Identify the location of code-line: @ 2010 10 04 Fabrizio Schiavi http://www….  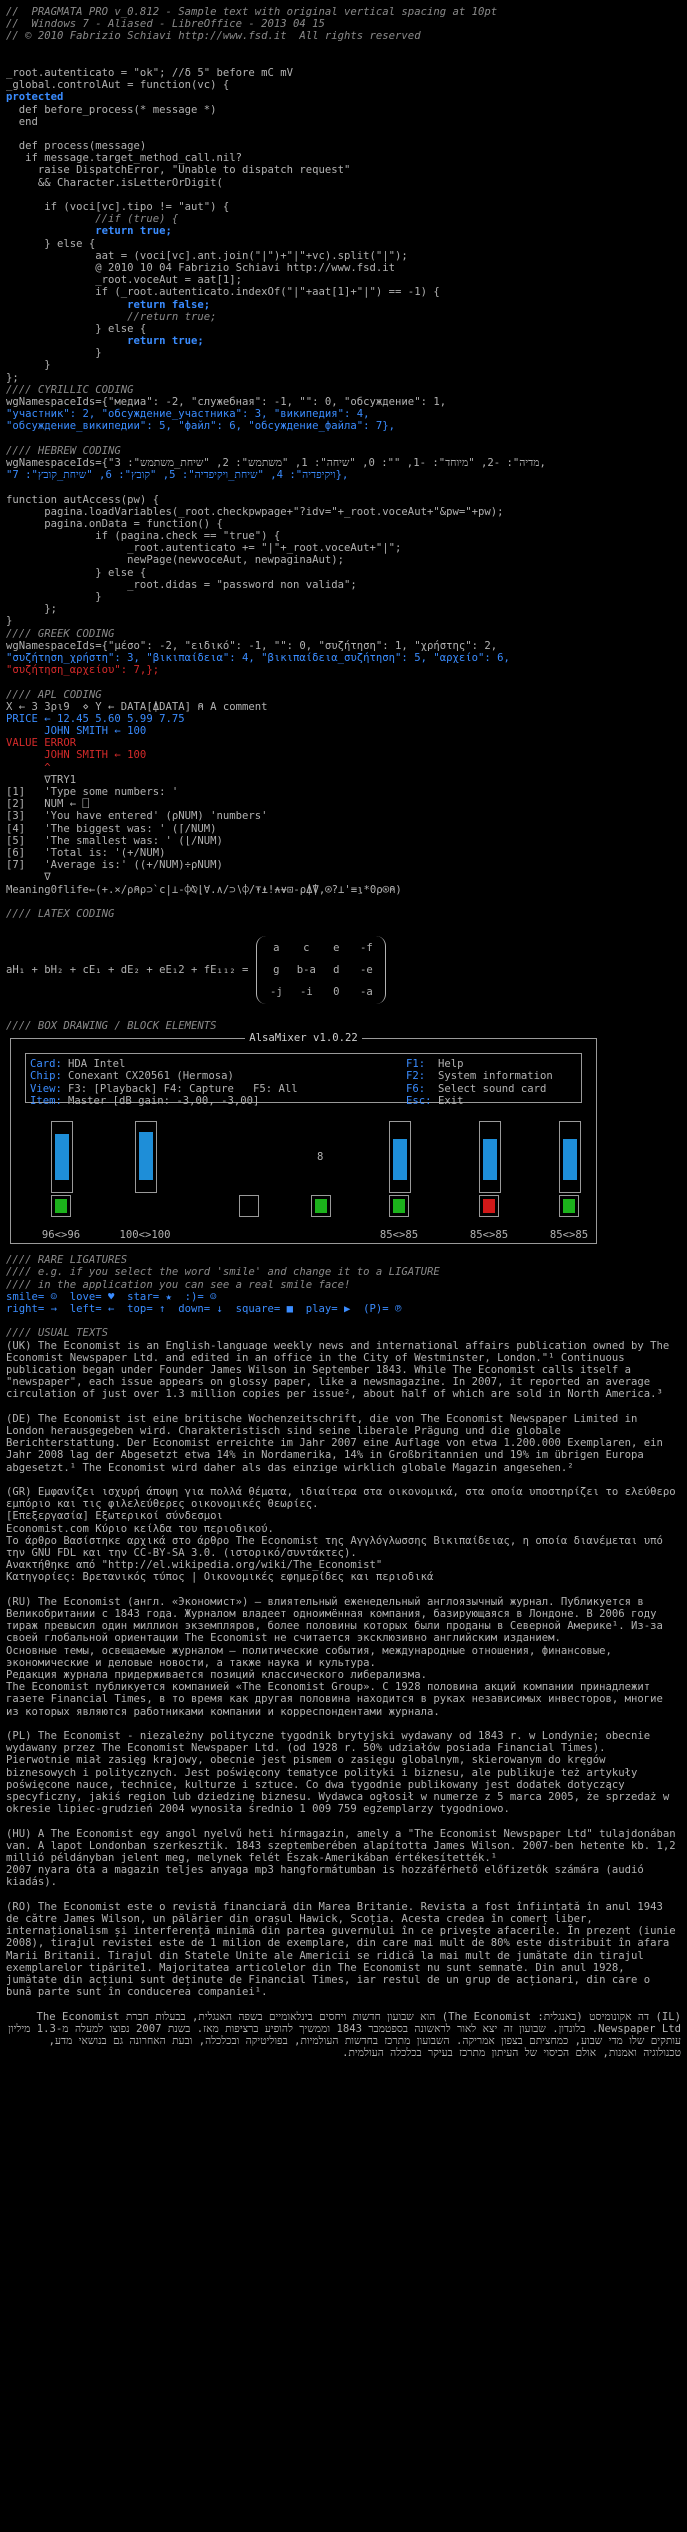
(201, 267).